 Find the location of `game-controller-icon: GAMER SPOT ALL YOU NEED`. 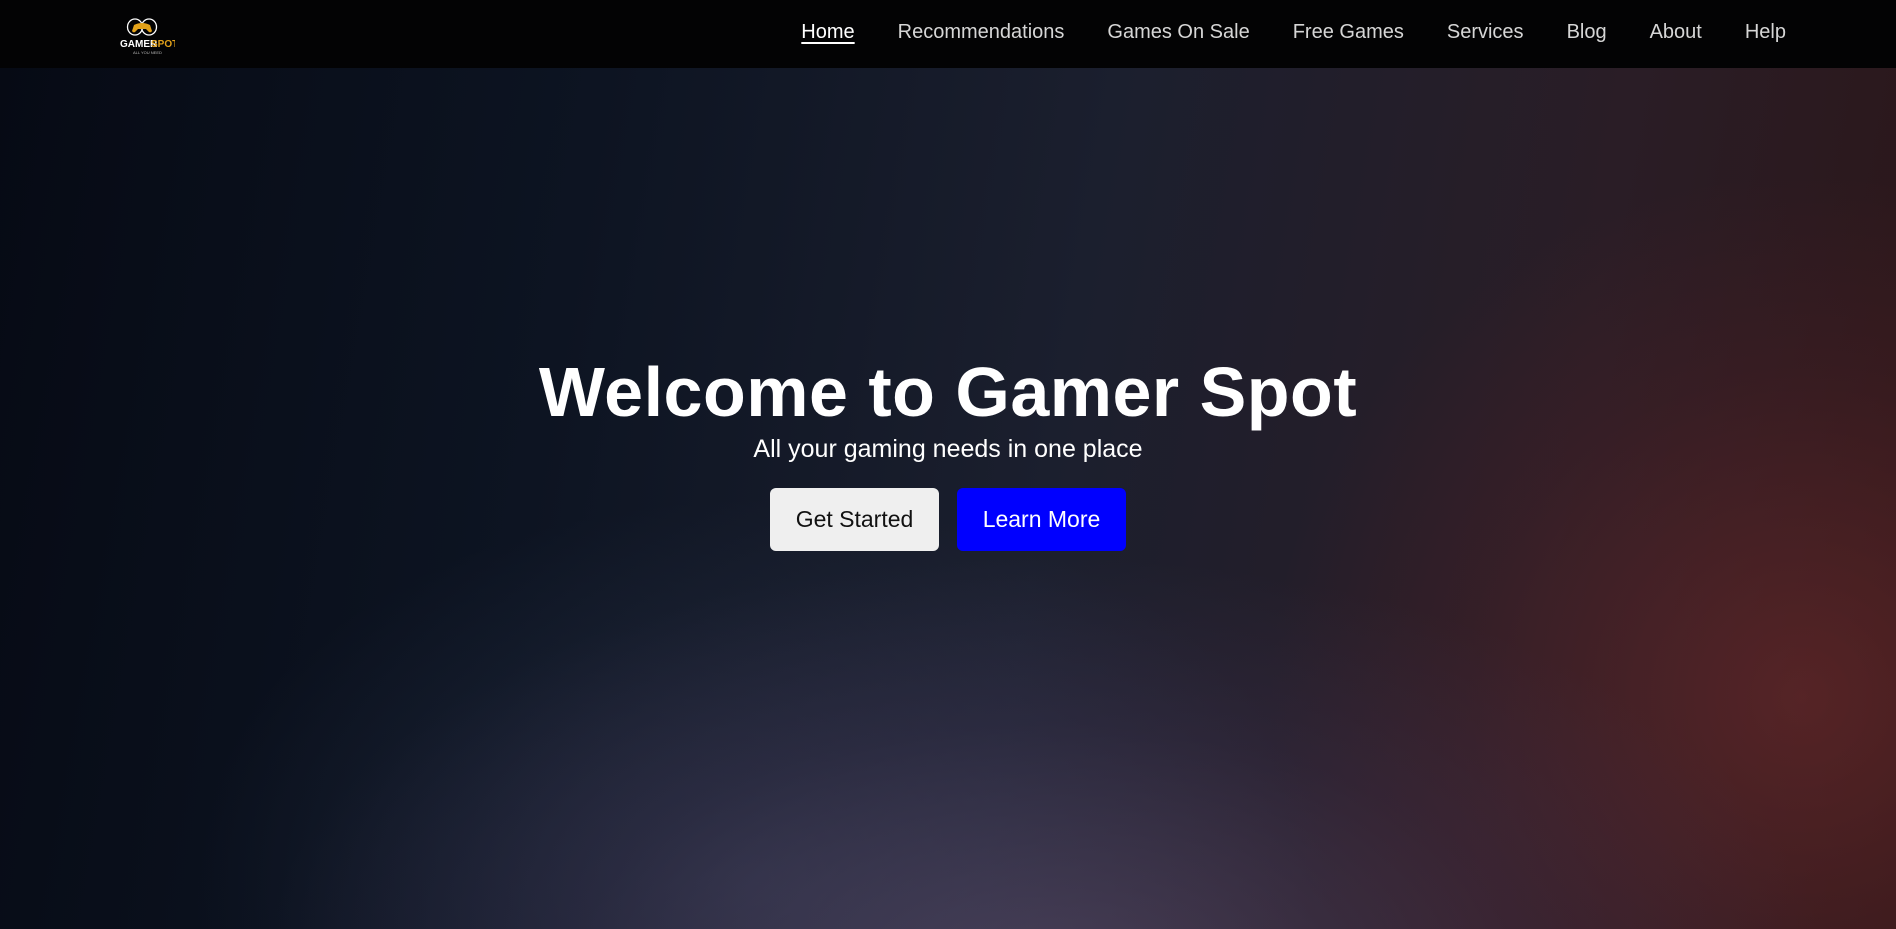

game-controller-icon: GAMER SPOT ALL YOU NEED is located at coordinates (147, 36).